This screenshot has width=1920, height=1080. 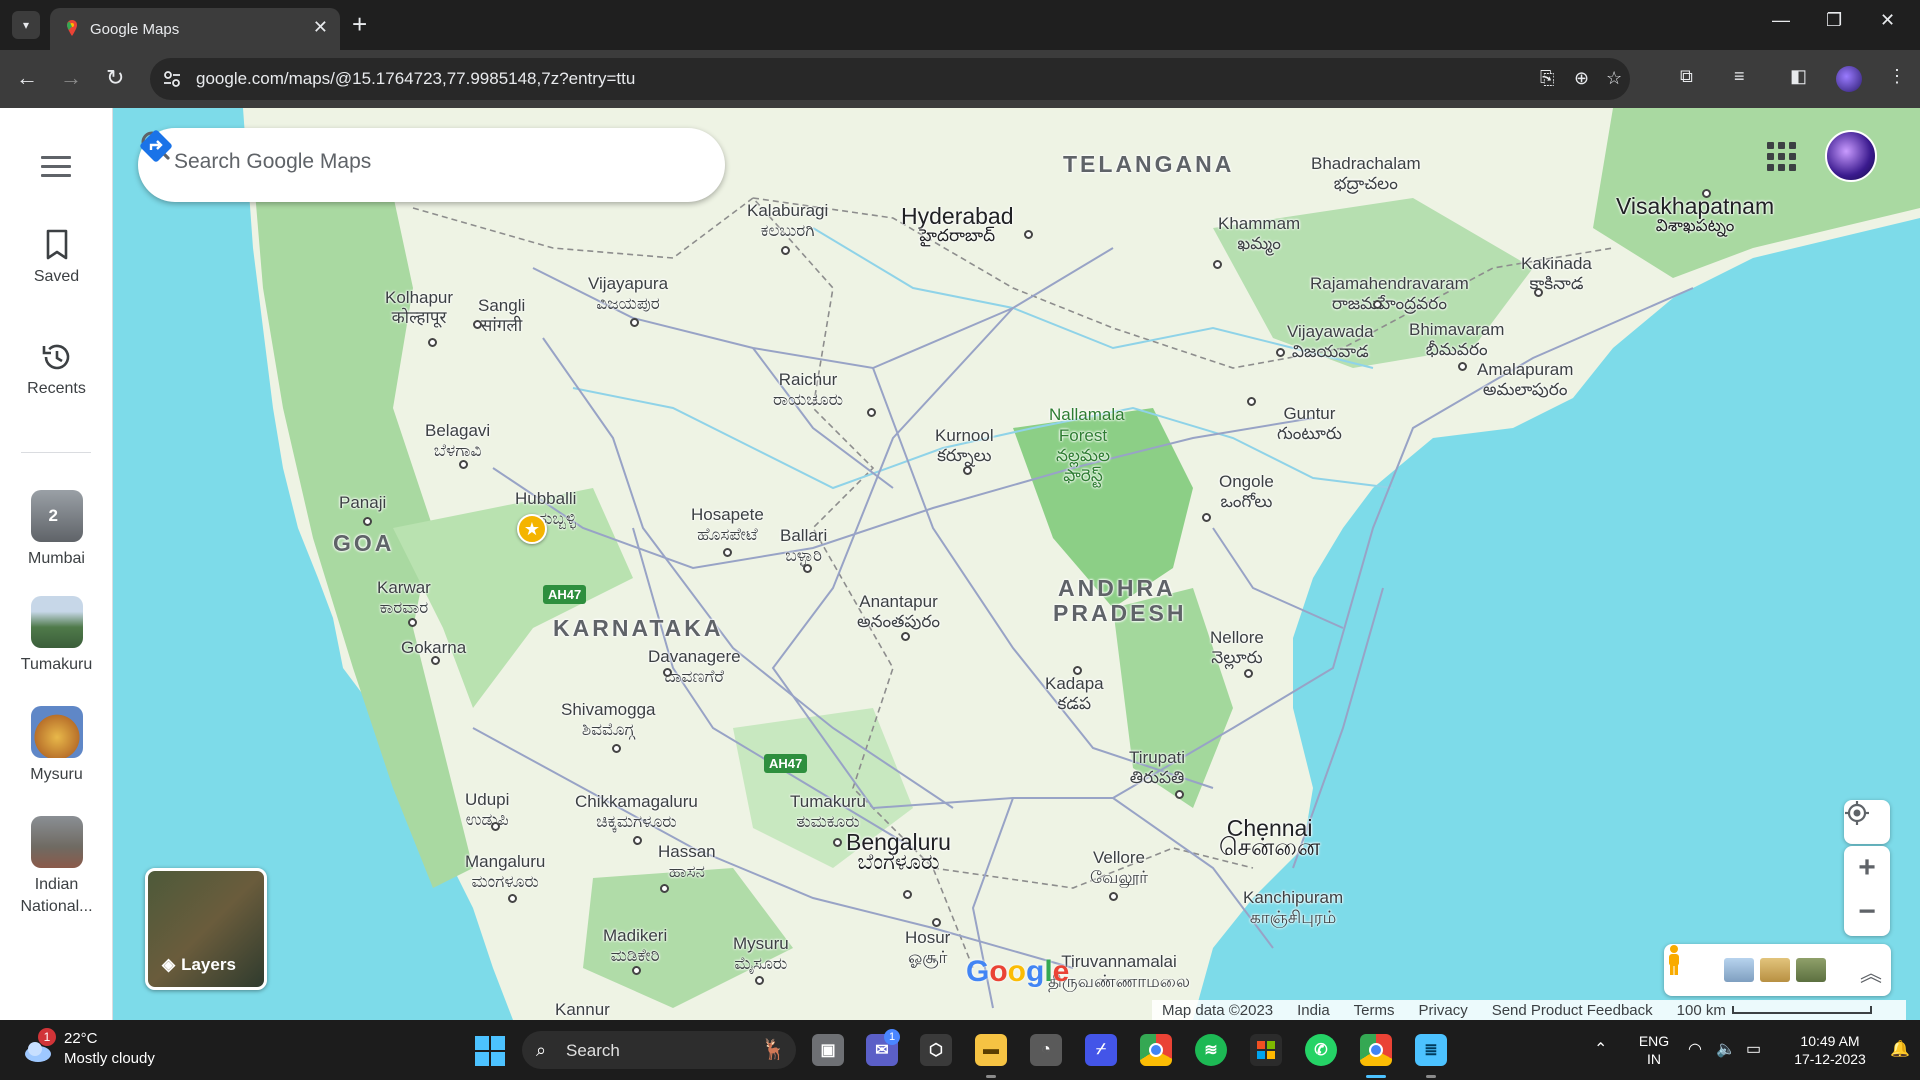 I want to click on imagery-thumb-streetview, so click(x=1739, y=970).